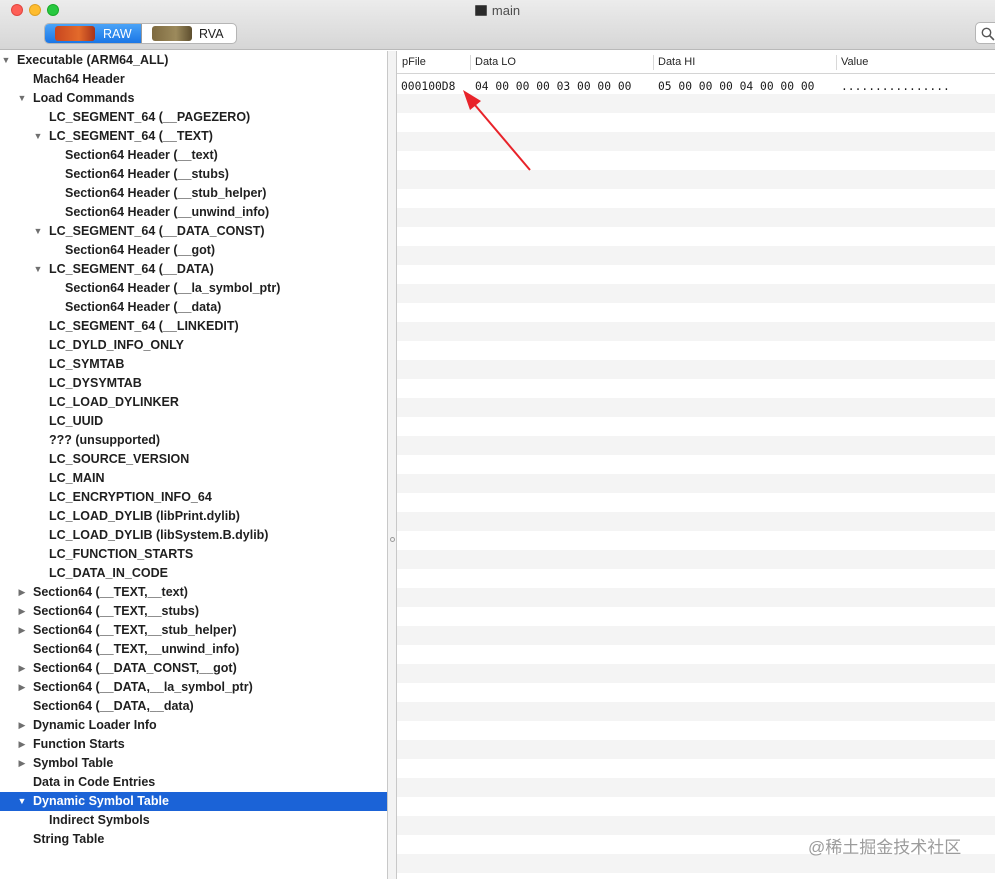 Image resolution: width=995 pixels, height=879 pixels. I want to click on outline-item: LC_SYMTAB, so click(193, 364).